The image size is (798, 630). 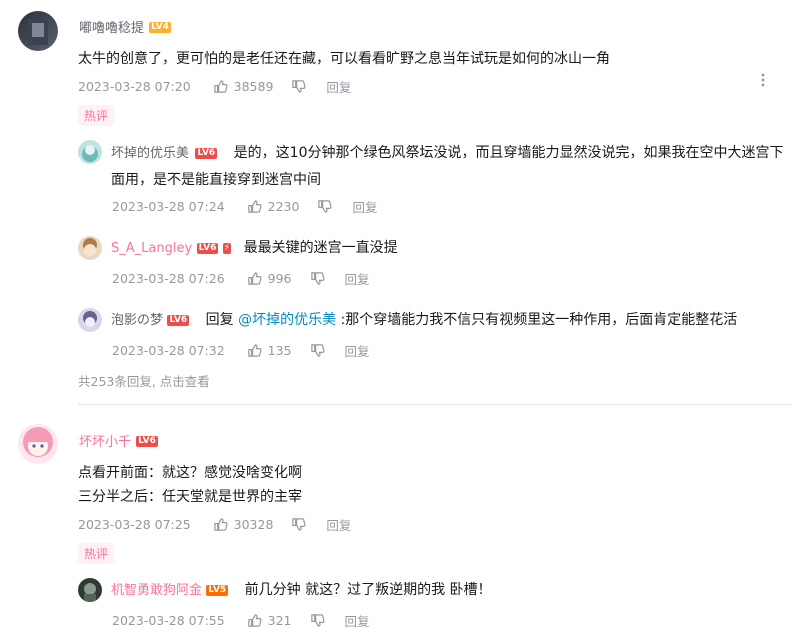 What do you see at coordinates (168, 278) in the screenshot?
I see `comment-time: 2023-03-28 07:26` at bounding box center [168, 278].